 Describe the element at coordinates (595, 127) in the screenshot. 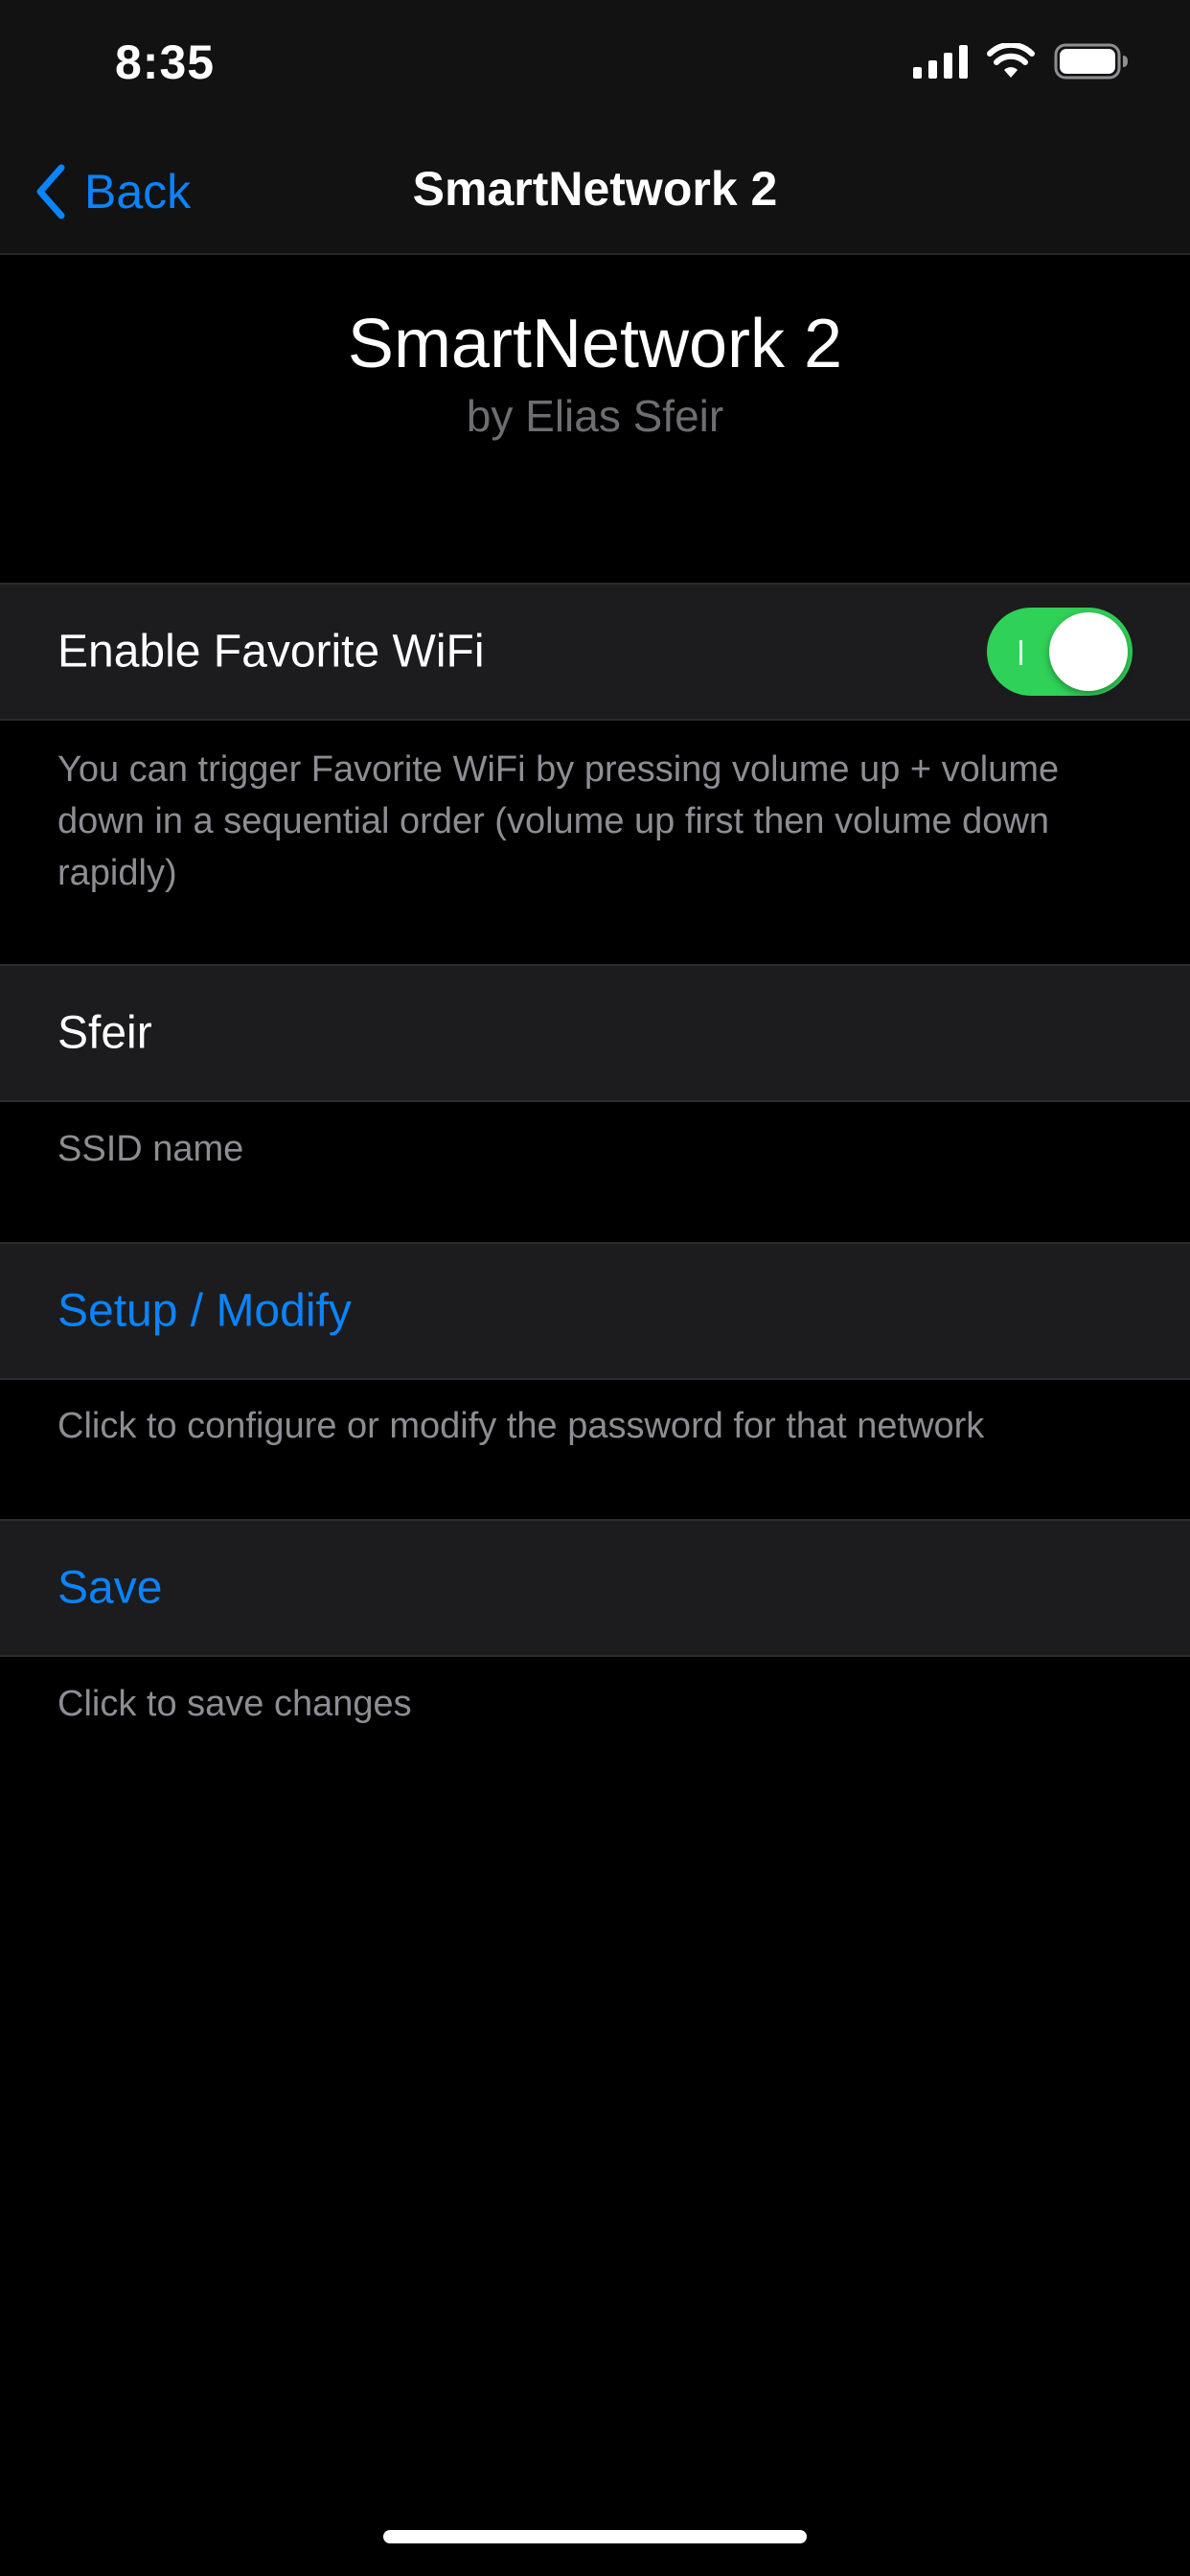

I see `top-bar: 8:35 Back SmartNetwork 2` at that location.